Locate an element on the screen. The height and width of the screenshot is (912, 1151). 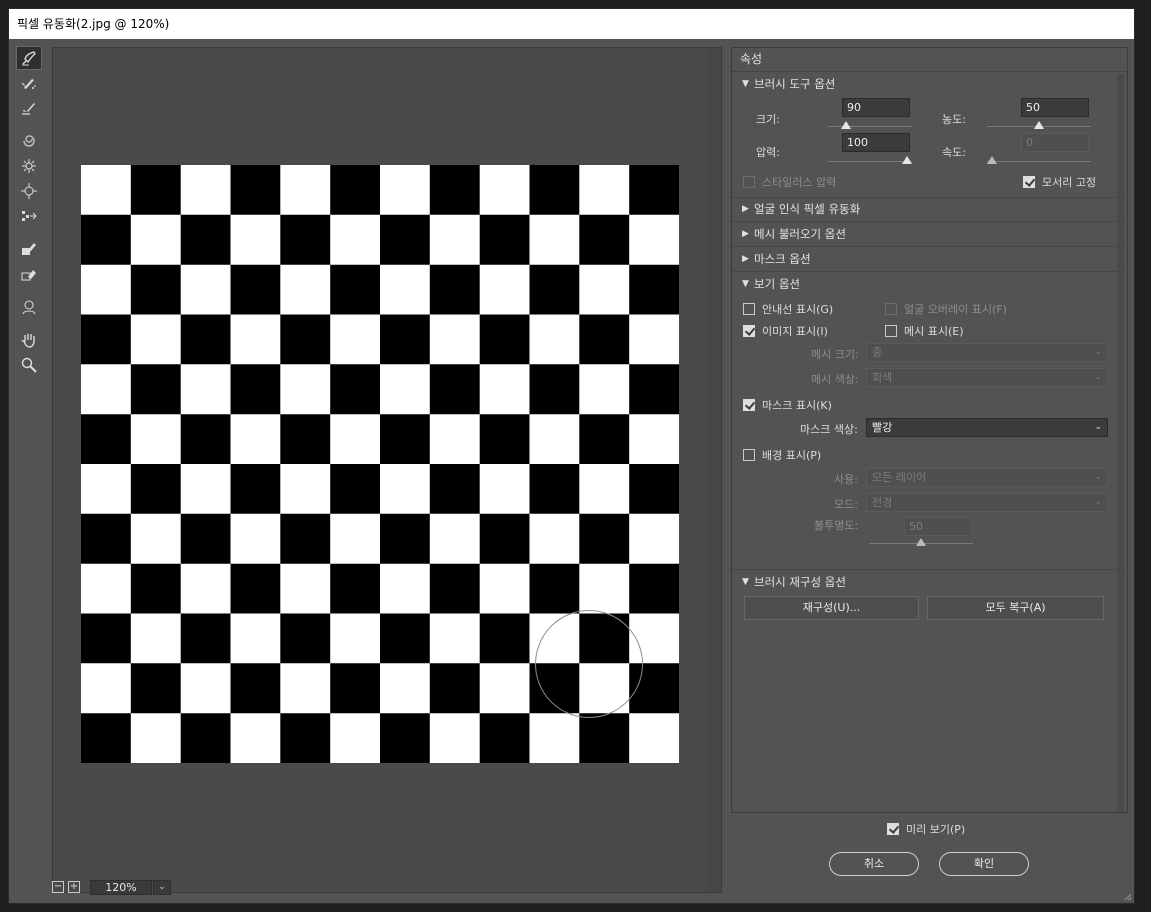
mesh-color-label: 메시 색상: is located at coordinates (835, 379).